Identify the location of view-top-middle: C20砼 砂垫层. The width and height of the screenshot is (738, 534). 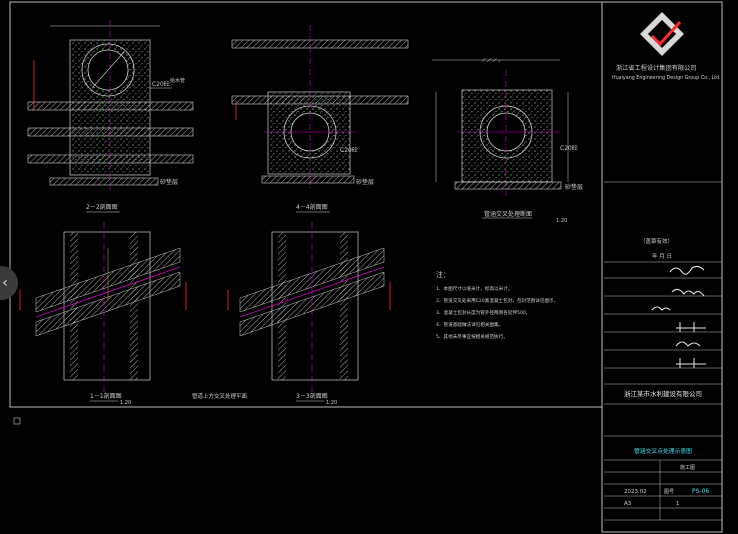
(320, 107).